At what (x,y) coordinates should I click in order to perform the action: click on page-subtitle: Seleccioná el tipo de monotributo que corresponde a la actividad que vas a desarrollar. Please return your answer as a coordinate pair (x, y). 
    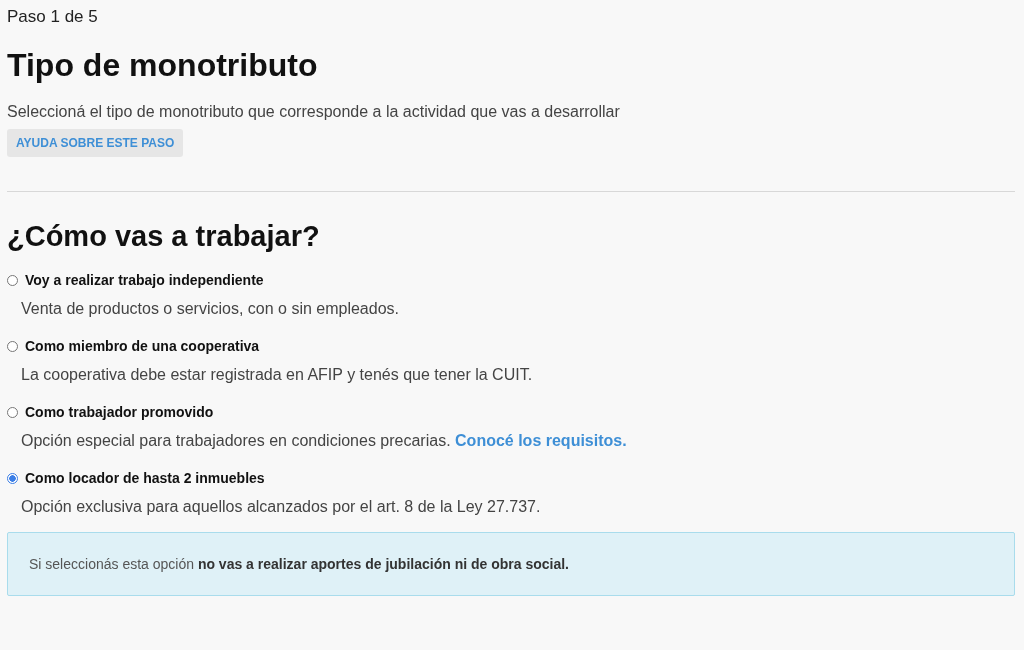
    Looking at the image, I should click on (314, 112).